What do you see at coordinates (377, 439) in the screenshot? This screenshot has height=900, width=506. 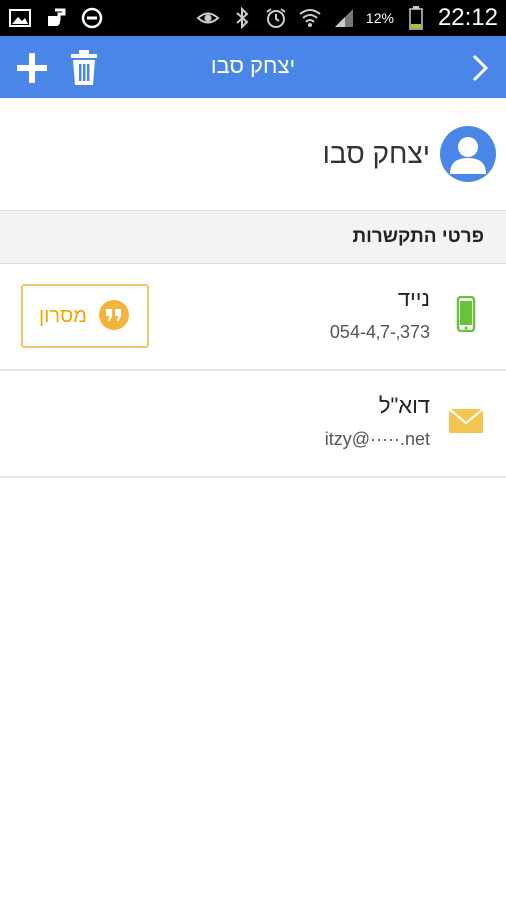 I see `email-address: itzy@·····.net` at bounding box center [377, 439].